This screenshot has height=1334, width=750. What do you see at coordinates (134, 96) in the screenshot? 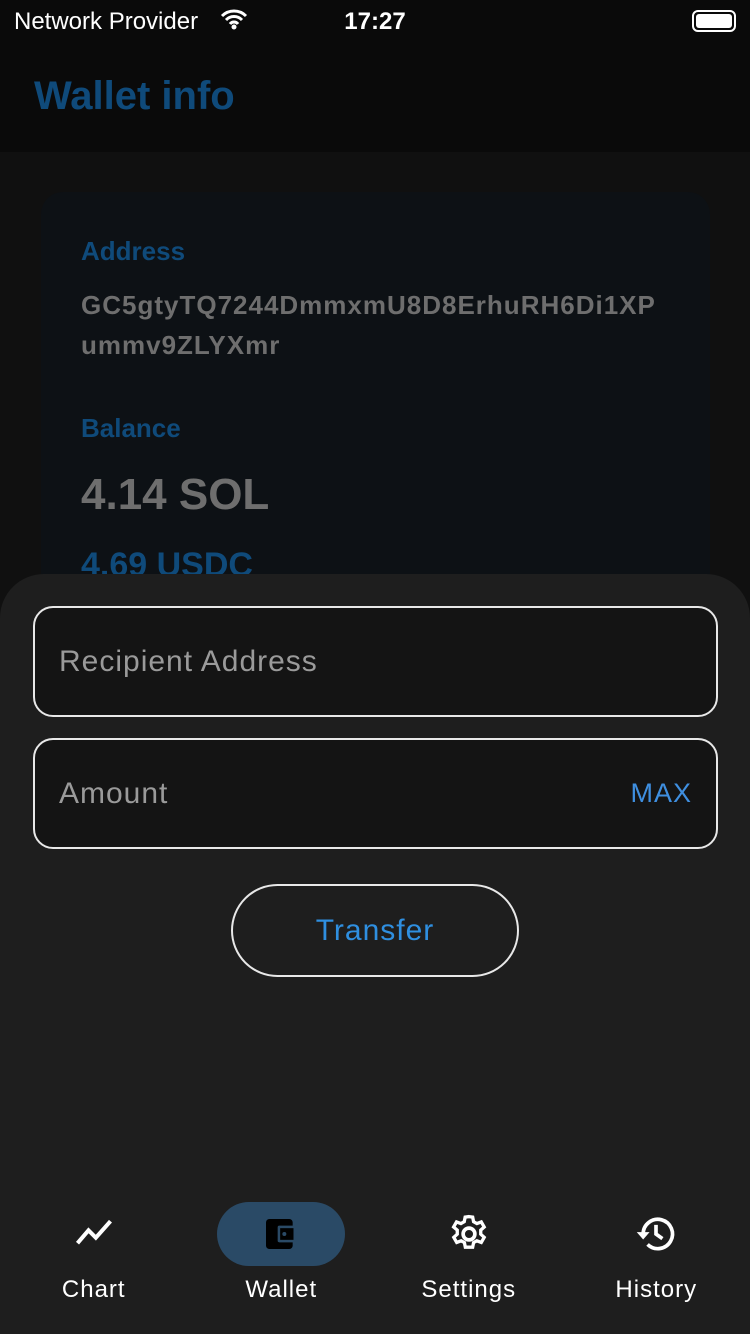
I see `page-title: Wallet info` at bounding box center [134, 96].